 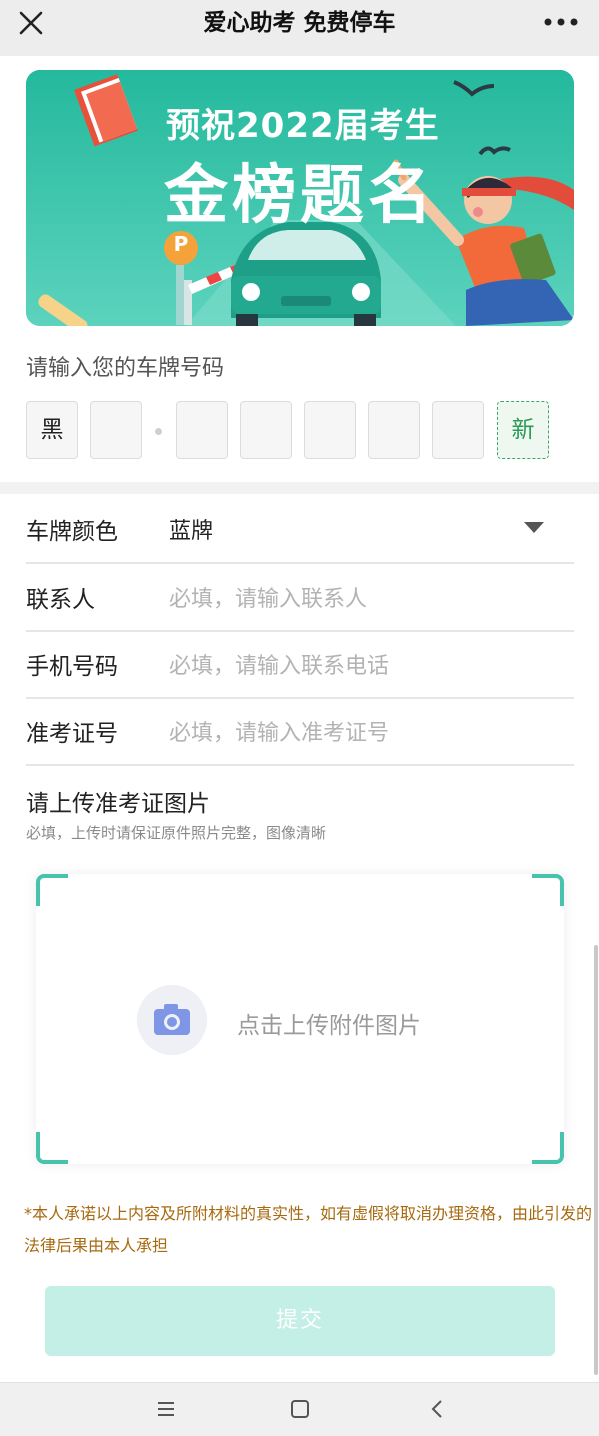 What do you see at coordinates (279, 664) in the screenshot?
I see `phone-input: 必填，请输入联系电话` at bounding box center [279, 664].